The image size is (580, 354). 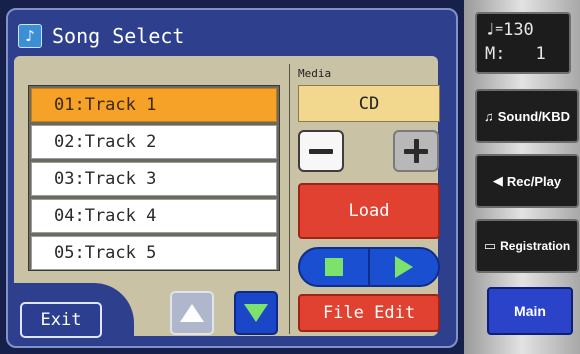 I want to click on main-button: Main, so click(x=530, y=311).